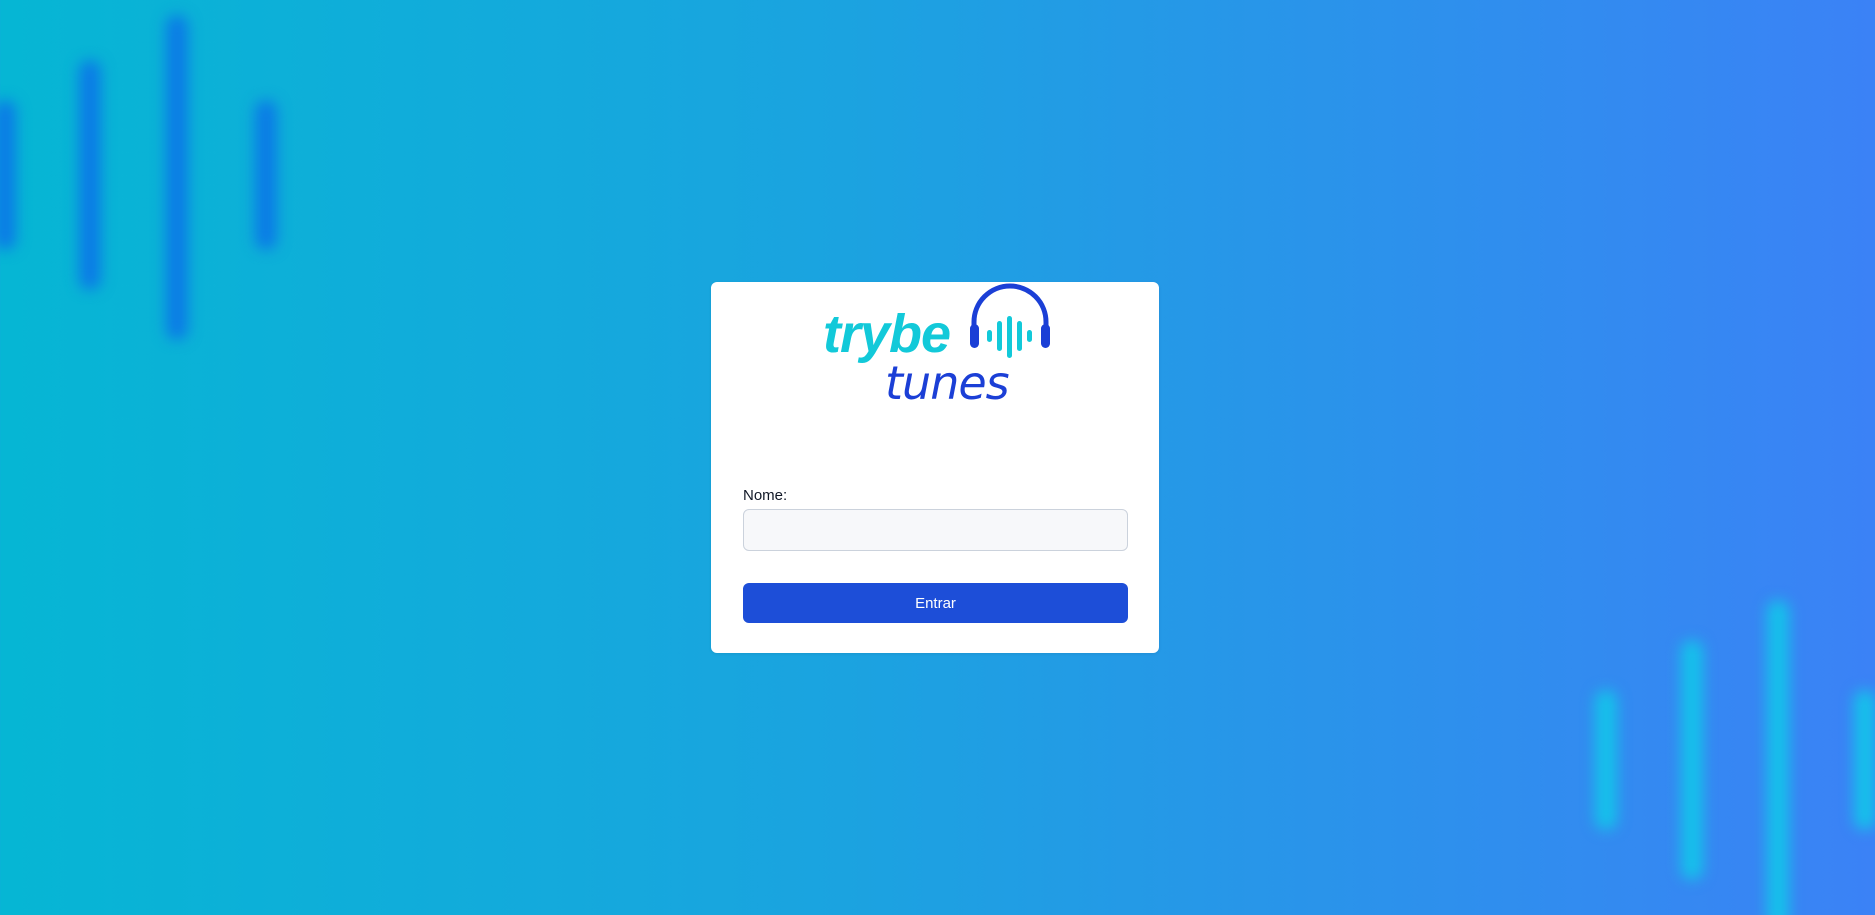 This screenshot has height=915, width=1875. What do you see at coordinates (935, 530) in the screenshot?
I see `name-input` at bounding box center [935, 530].